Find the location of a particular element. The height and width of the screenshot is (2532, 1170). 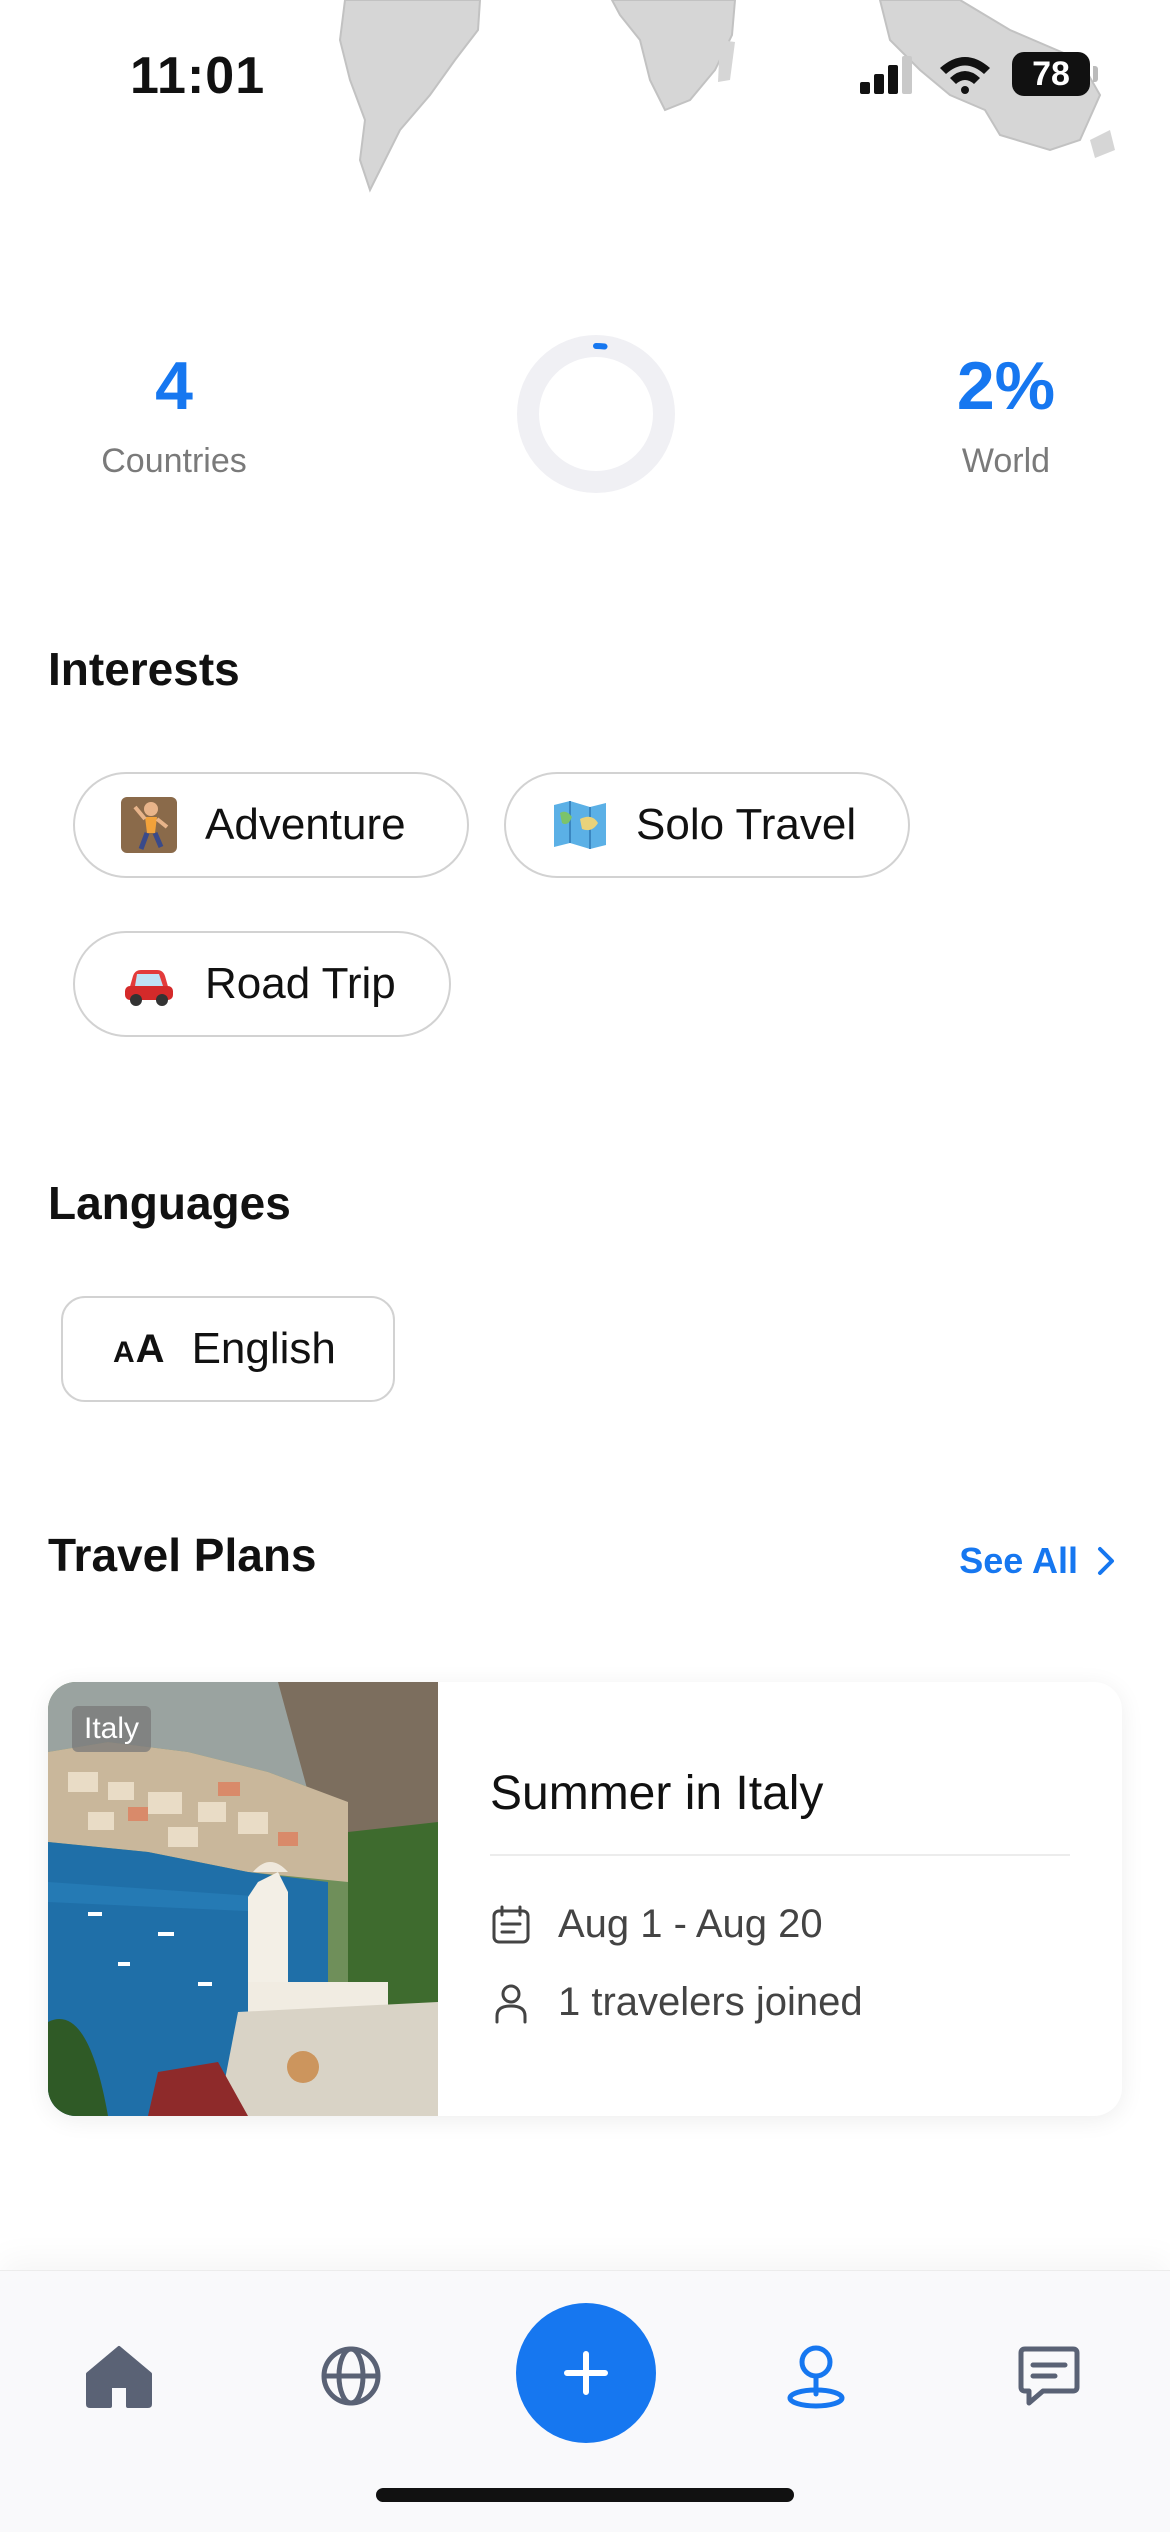

cellular-signal-icon is located at coordinates (886, 75).